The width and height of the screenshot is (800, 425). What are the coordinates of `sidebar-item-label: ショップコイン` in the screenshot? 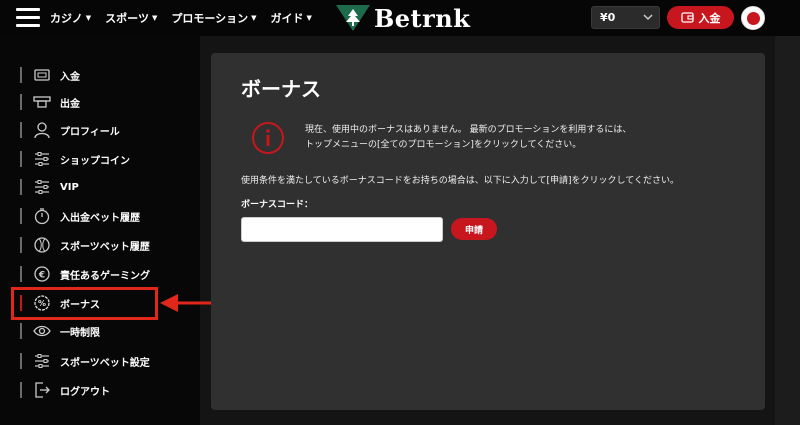 It's located at (95, 161).